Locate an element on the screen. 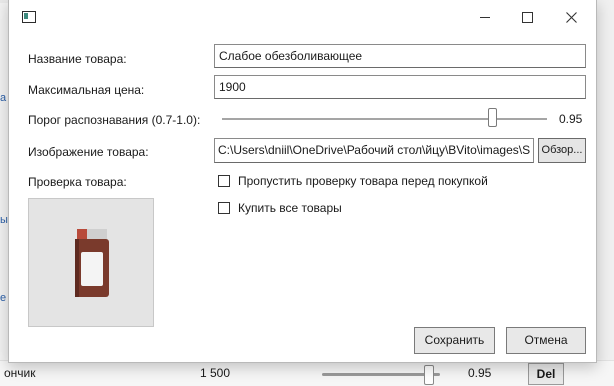 This screenshot has width=614, height=386. app-window-icon is located at coordinates (29, 17).